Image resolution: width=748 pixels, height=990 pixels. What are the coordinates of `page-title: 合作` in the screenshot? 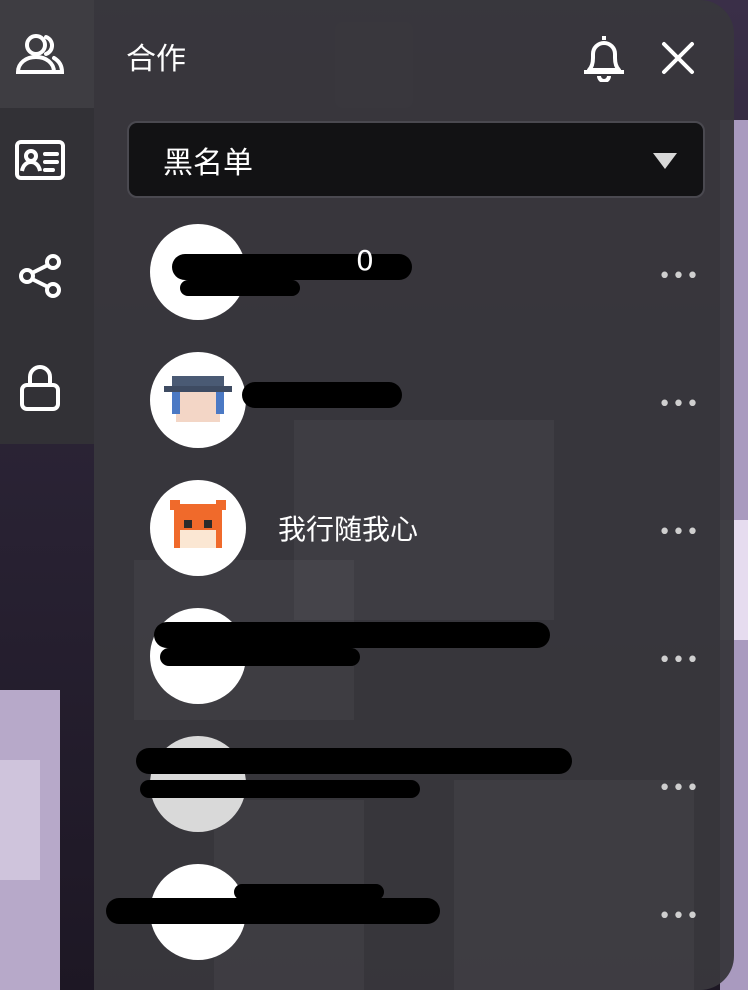 It's located at (156, 59).